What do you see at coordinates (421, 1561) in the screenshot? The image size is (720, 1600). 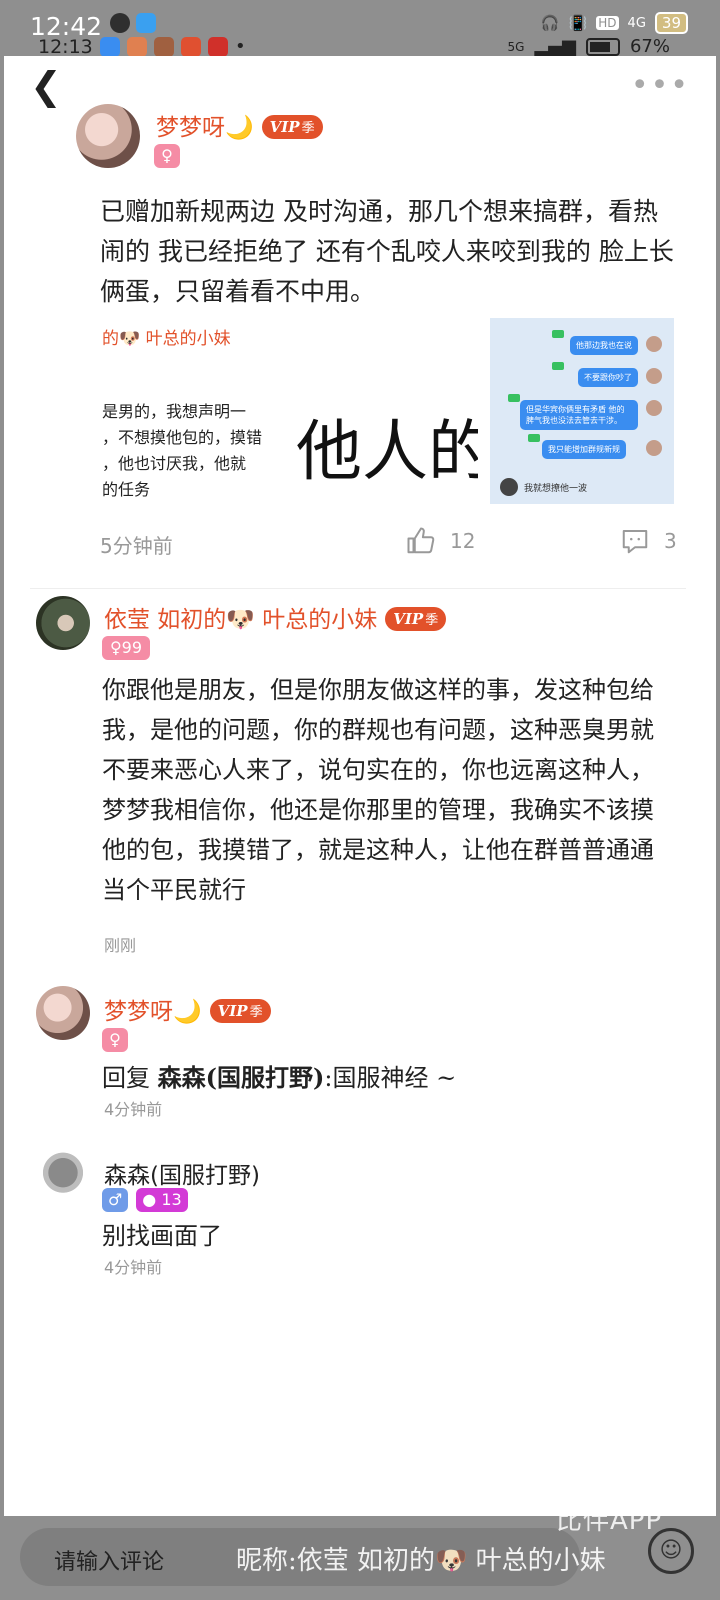 I see `watermark-nickname: 昵称:依莹 如初的🐶 叶总的小妹` at bounding box center [421, 1561].